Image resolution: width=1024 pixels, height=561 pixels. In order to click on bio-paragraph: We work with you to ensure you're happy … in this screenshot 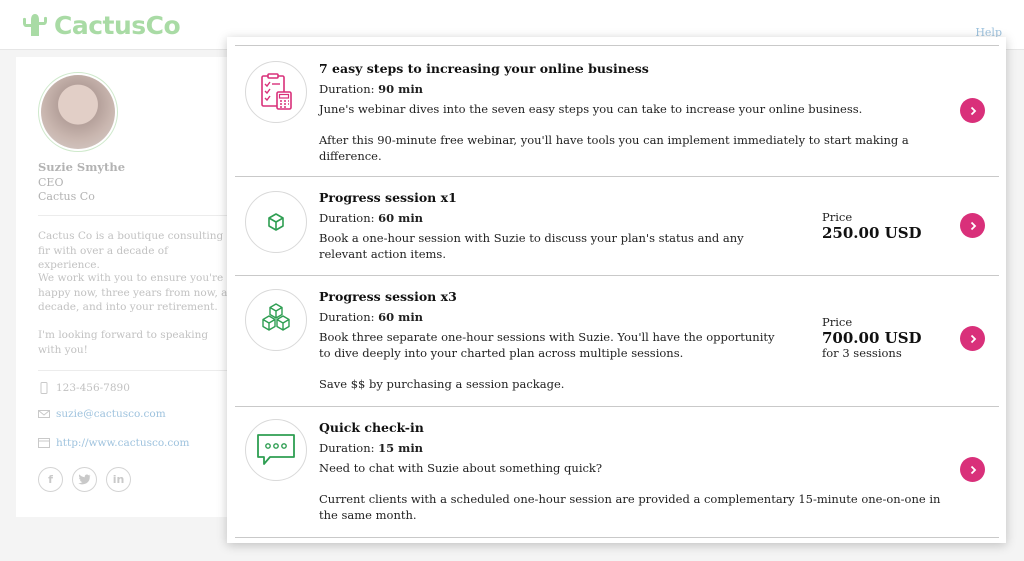, I will do `click(133, 292)`.